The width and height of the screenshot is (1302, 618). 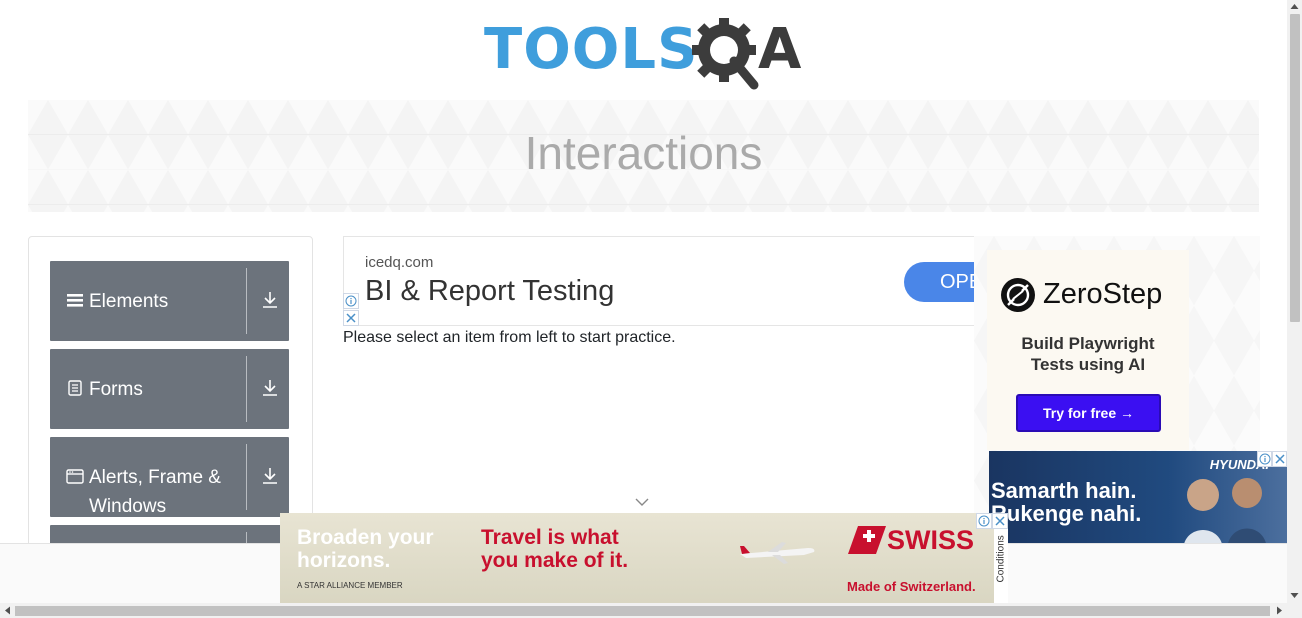 I want to click on sidebar-group-label: Forms, so click(x=116, y=389).